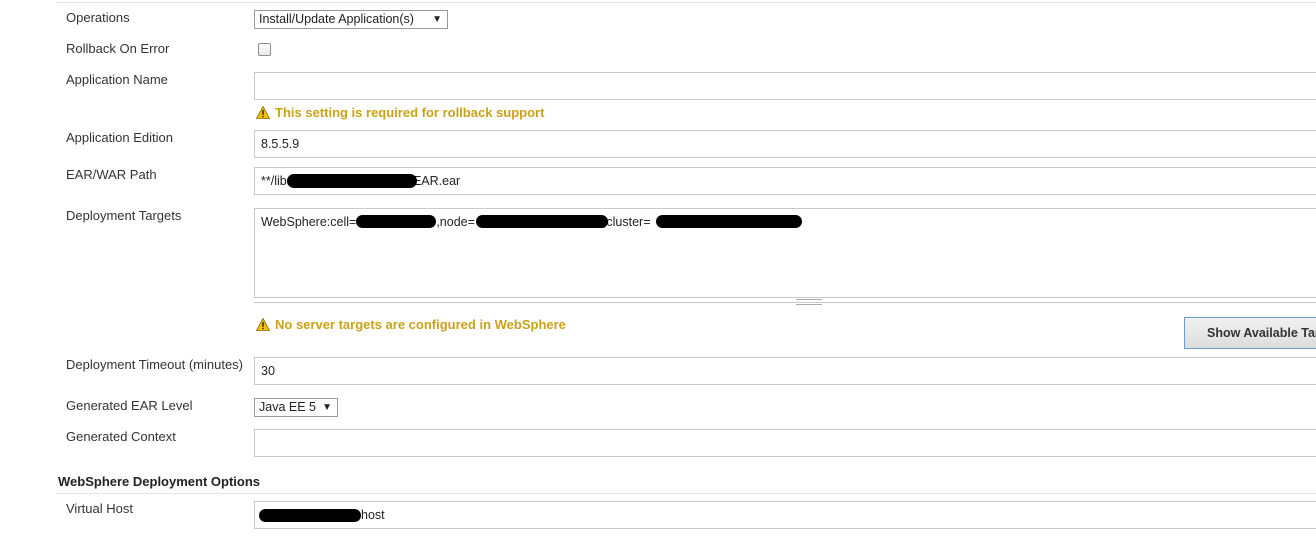 The width and height of the screenshot is (1316, 542). What do you see at coordinates (785, 371) in the screenshot?
I see `timeout-input: 30` at bounding box center [785, 371].